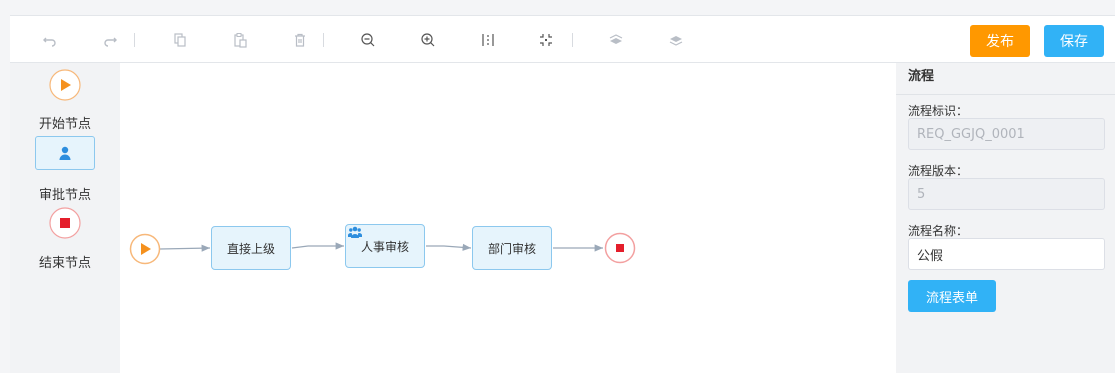 The image size is (1115, 373). Describe the element at coordinates (428, 40) in the screenshot. I see `zoom-in-icon` at that location.